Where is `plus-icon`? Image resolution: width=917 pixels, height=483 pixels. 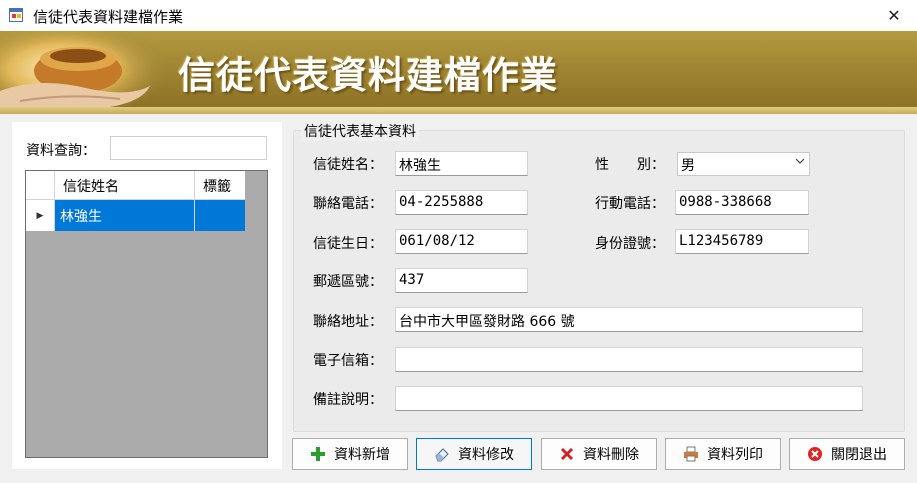
plus-icon is located at coordinates (318, 454).